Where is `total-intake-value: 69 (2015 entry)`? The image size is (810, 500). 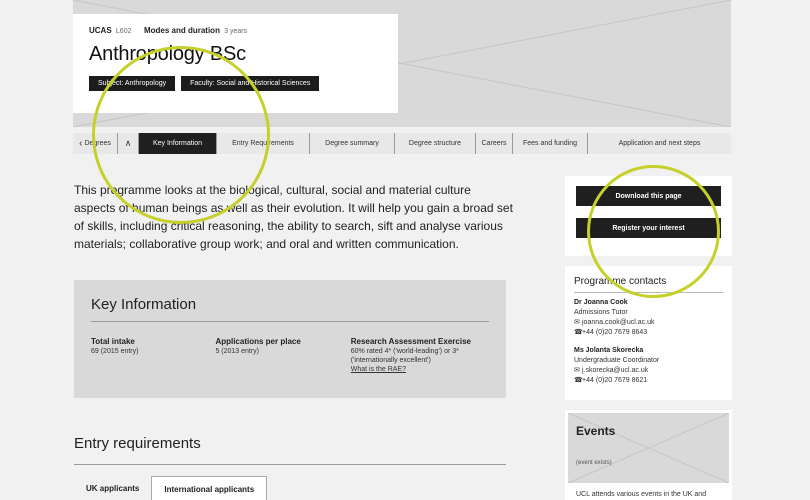
total-intake-value: 69 (2015 entry) is located at coordinates (115, 351).